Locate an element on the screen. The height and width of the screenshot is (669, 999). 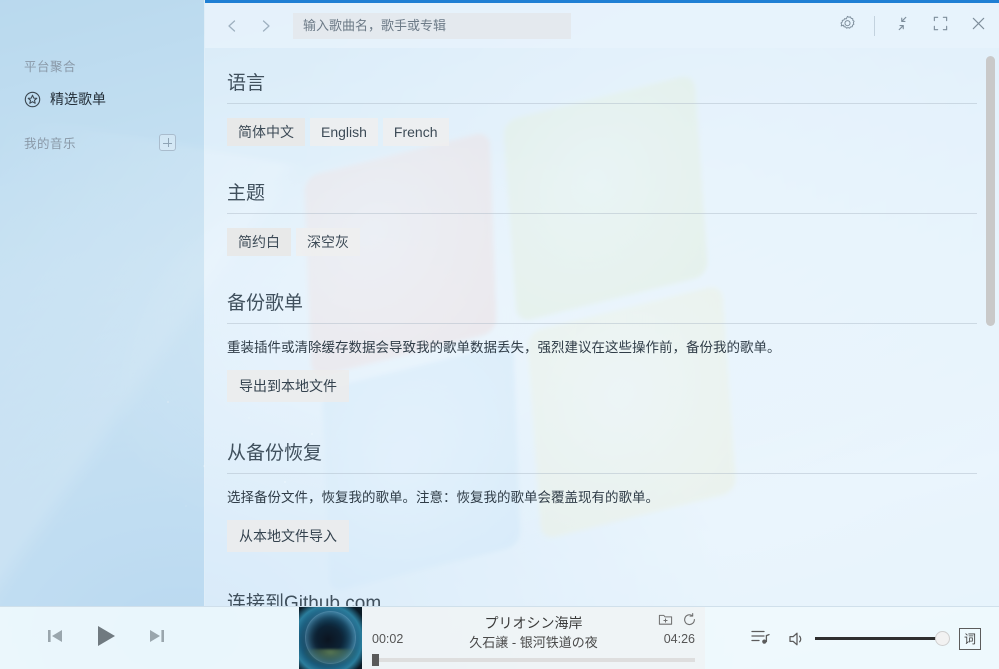
sidebar-item-featured-playlists: 精选歌单 is located at coordinates (102, 99).